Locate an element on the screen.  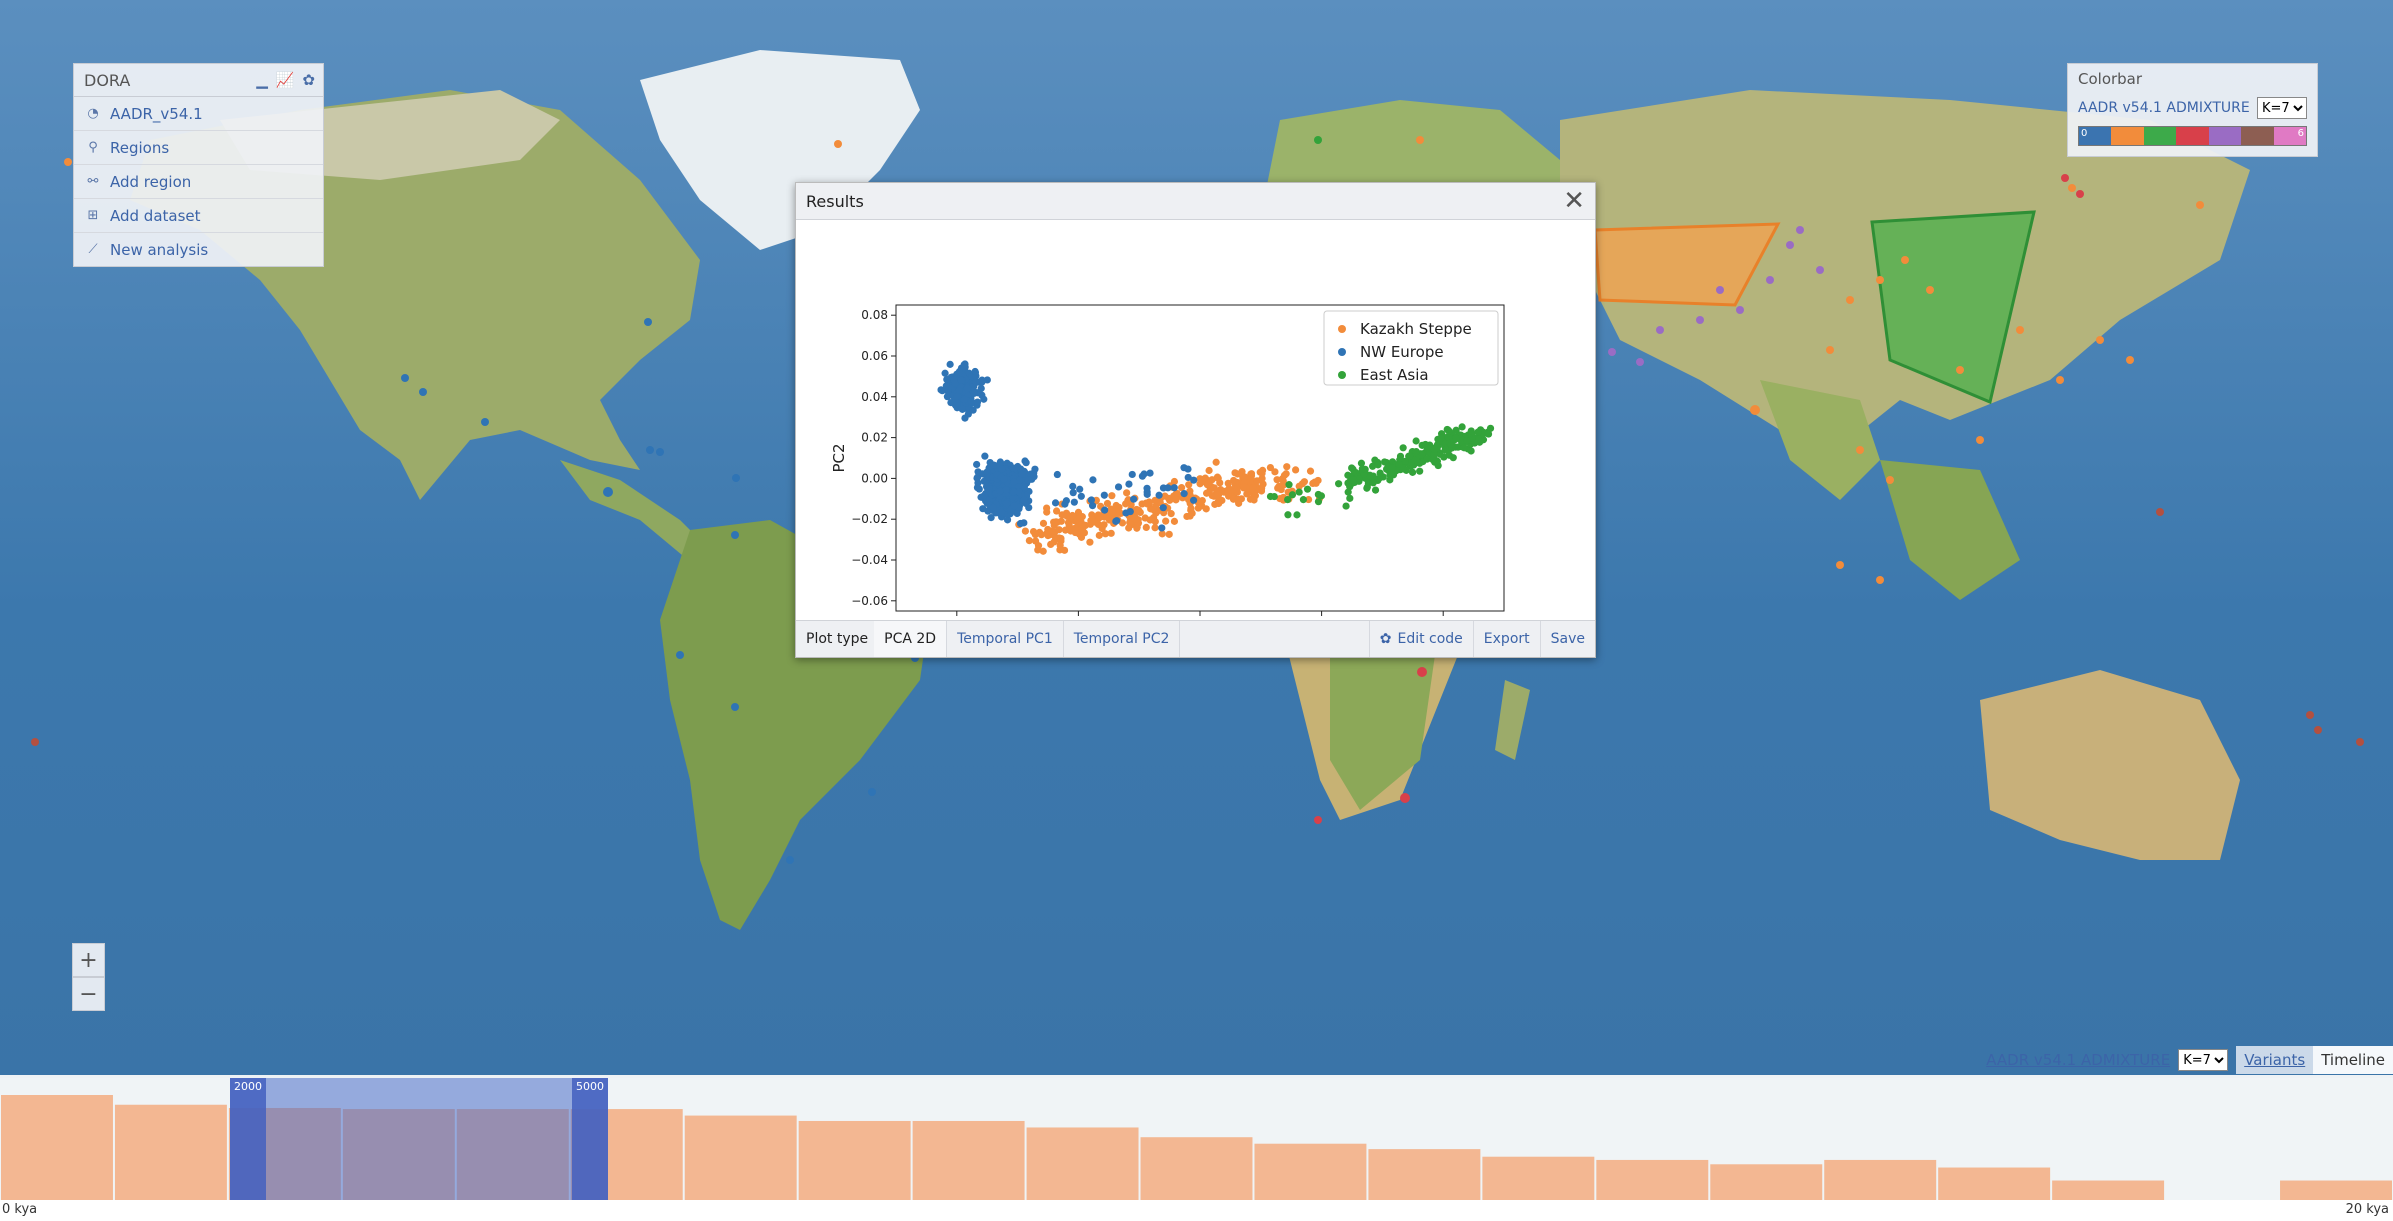
sidebar-item-new-analysis: ⟋ New analysis is located at coordinates (198, 249).